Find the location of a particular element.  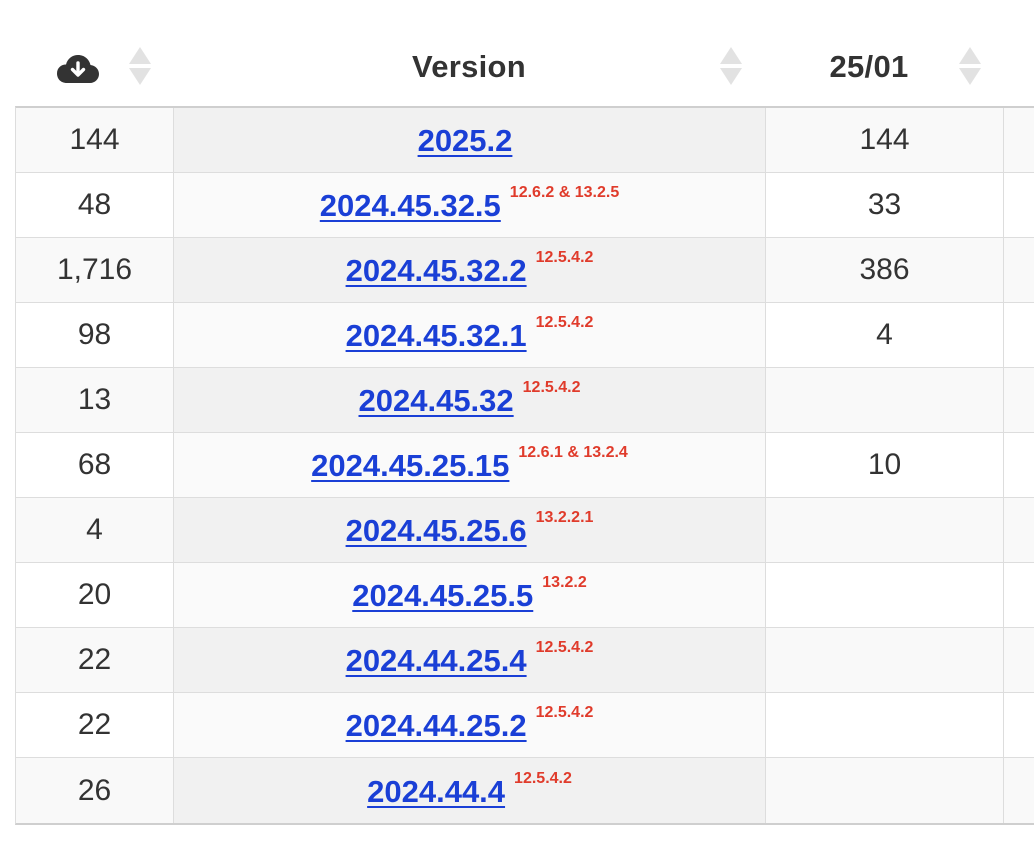

version-cell: 2024.45.32.5 12.6.2 & 13.2.5 is located at coordinates (470, 205).